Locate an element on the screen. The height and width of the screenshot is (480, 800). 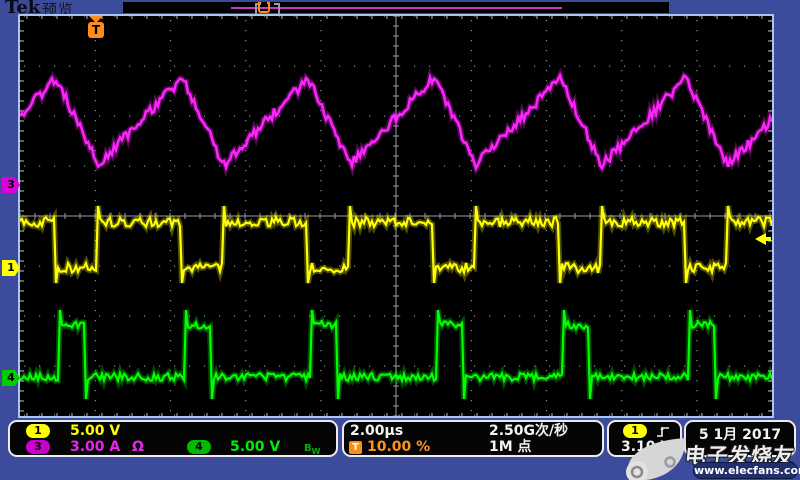
ch1-scale-readout: 5.00 V is located at coordinates (95, 431).